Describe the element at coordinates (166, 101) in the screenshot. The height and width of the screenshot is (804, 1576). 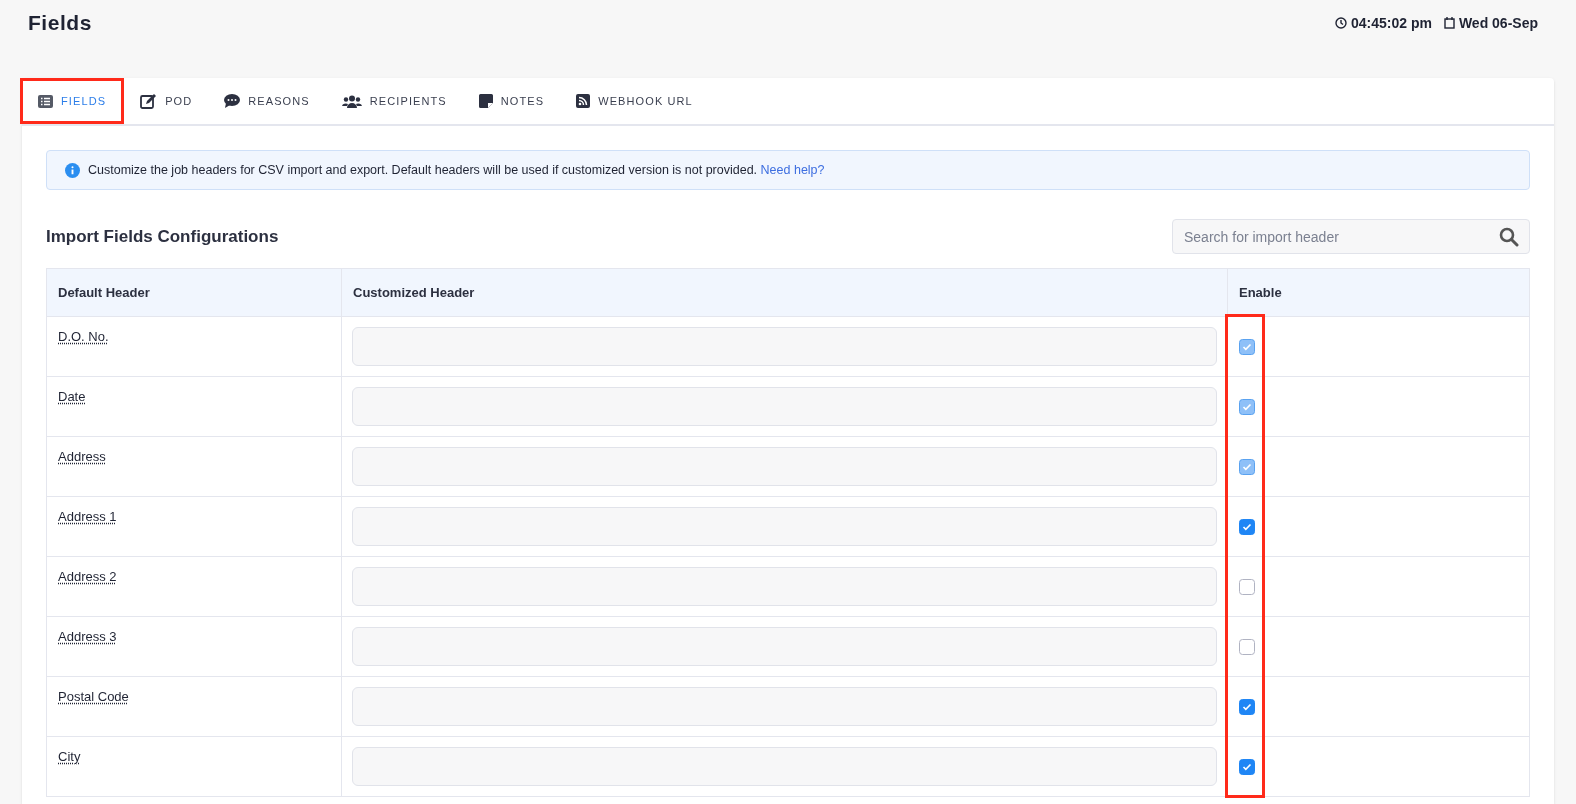
I see `tab: POD` at that location.